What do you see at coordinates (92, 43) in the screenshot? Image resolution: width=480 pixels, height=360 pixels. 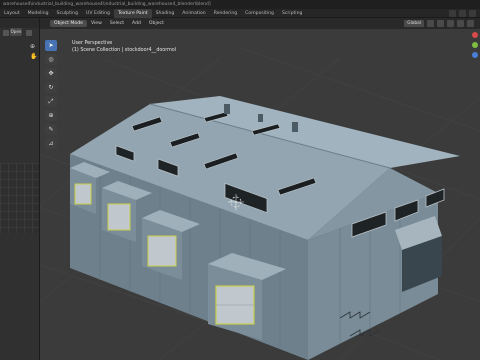 I see `view-name-label: User Perspective` at bounding box center [92, 43].